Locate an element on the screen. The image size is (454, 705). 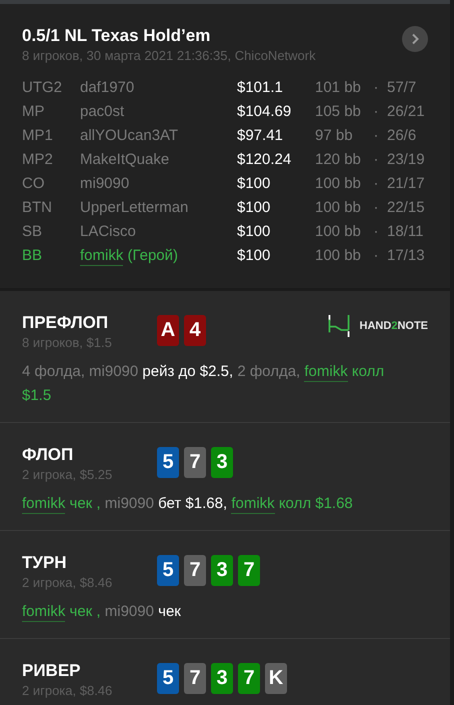
player-stats: 26/21 is located at coordinates (406, 112).